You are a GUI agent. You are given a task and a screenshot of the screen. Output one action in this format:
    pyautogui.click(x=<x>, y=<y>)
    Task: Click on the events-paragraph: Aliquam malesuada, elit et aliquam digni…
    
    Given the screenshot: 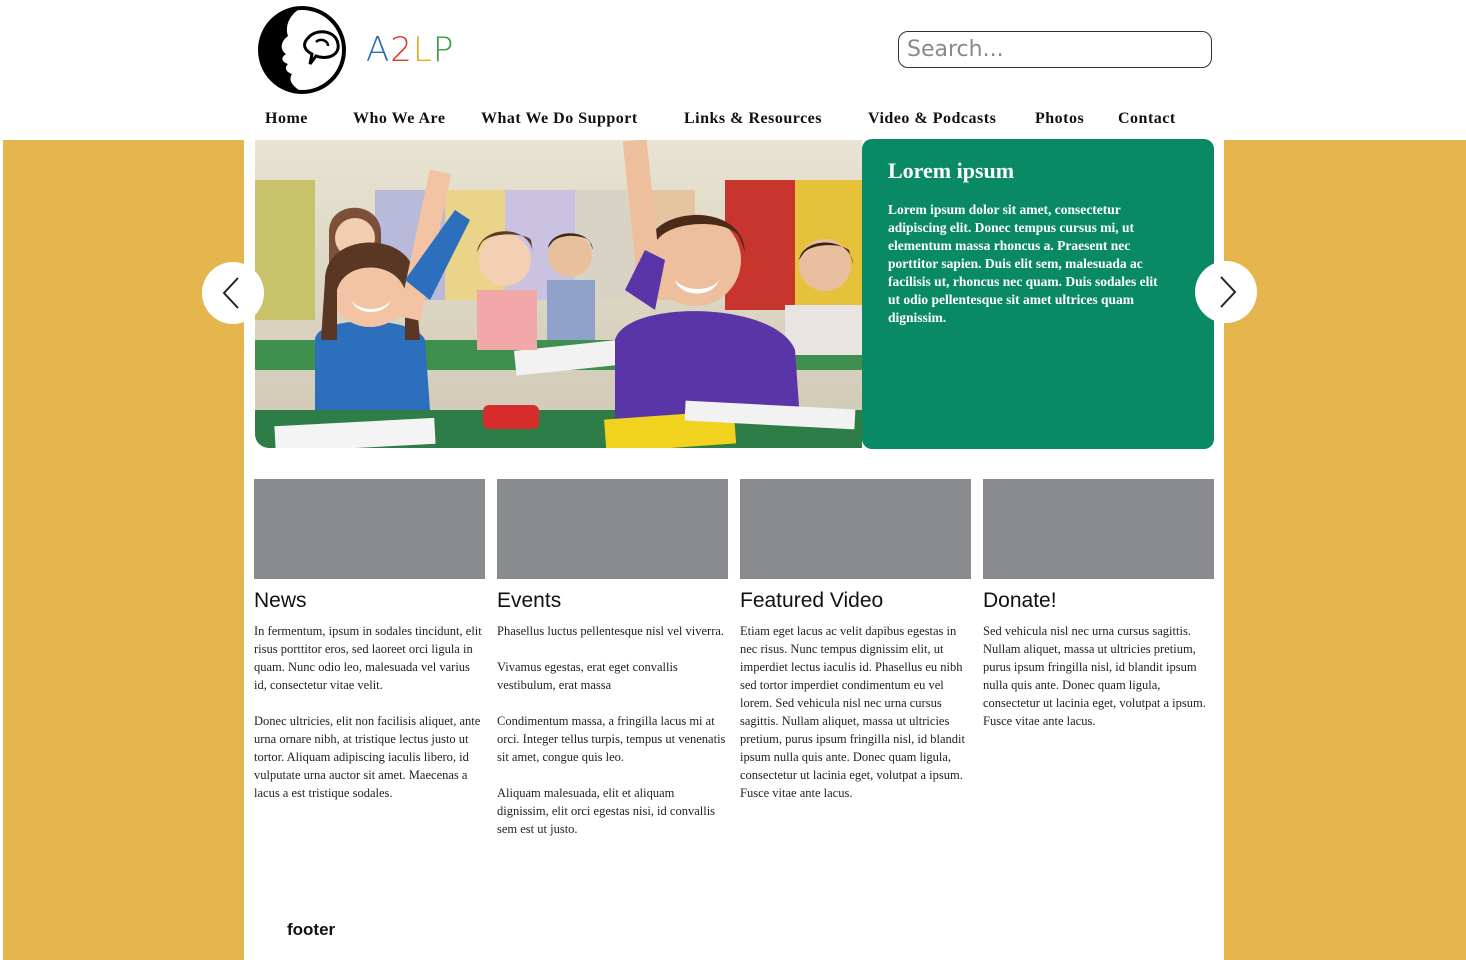 What is the action you would take?
    pyautogui.click(x=606, y=811)
    